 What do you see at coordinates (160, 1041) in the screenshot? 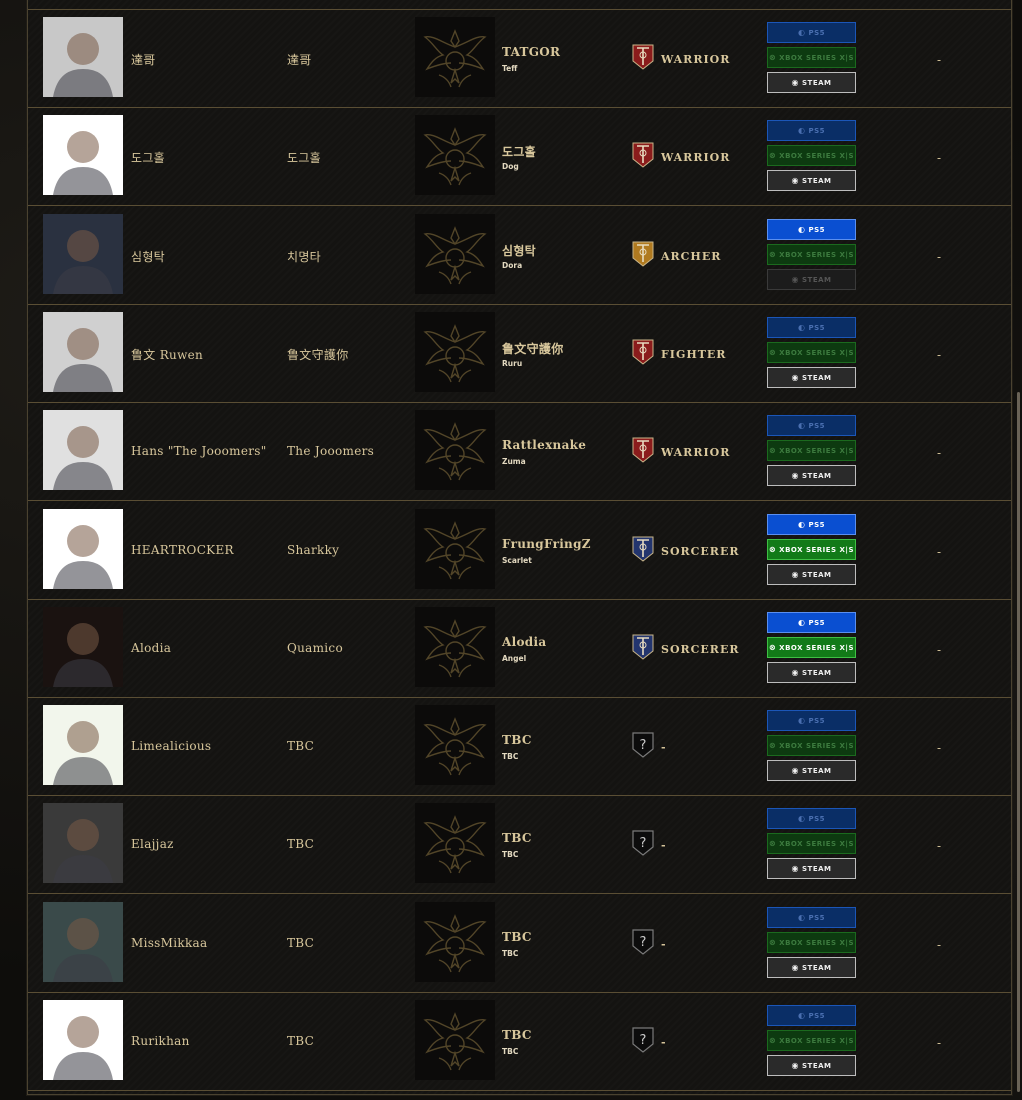
I see `streamer-name: Rurikhan` at bounding box center [160, 1041].